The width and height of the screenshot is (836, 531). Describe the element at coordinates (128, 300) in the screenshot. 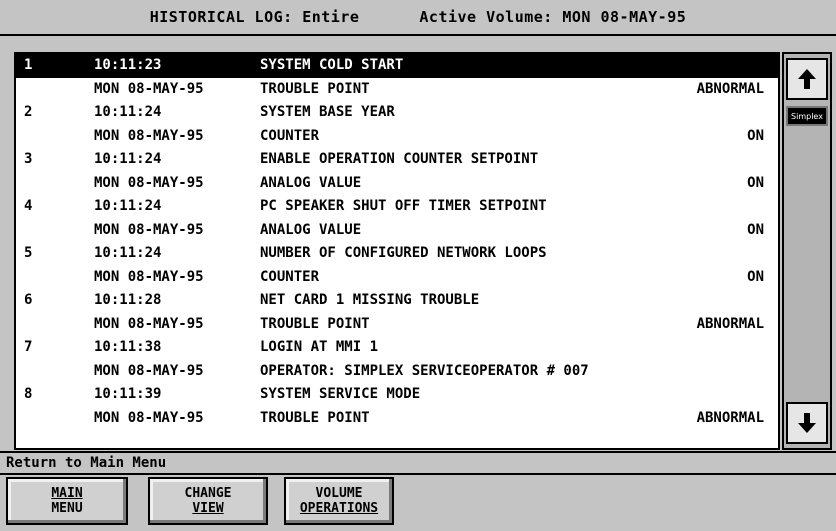

I see `entry-time: 10:11:28` at that location.